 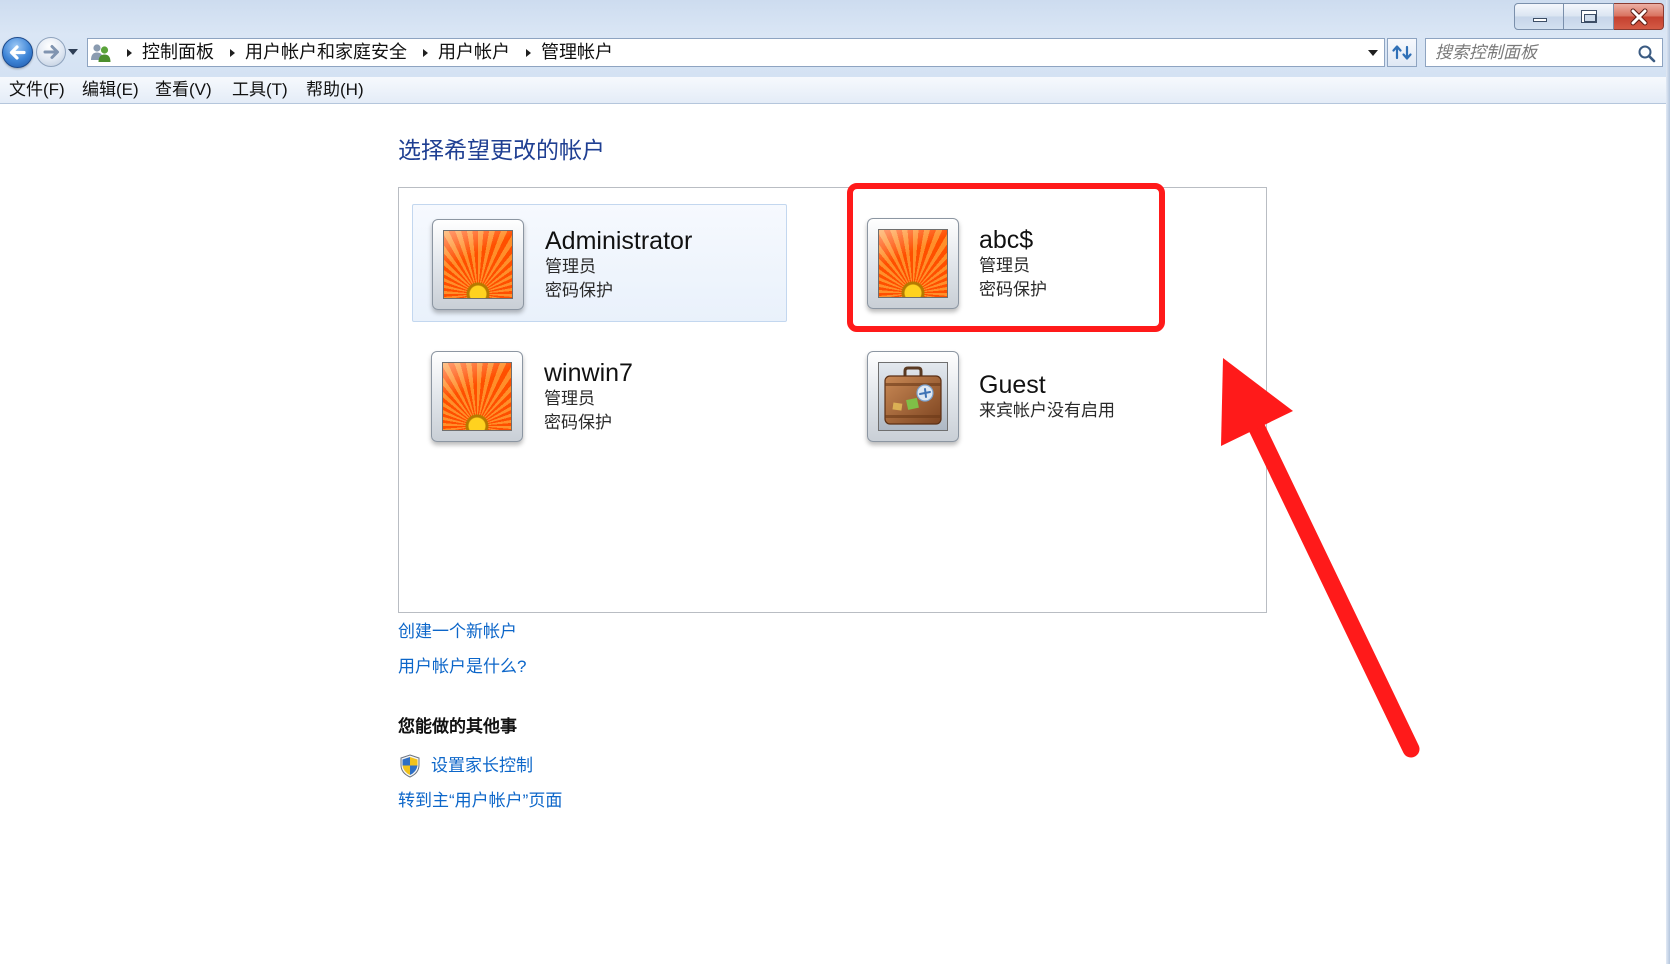 What do you see at coordinates (260, 90) in the screenshot?
I see `menu-tools: 工具(T)` at bounding box center [260, 90].